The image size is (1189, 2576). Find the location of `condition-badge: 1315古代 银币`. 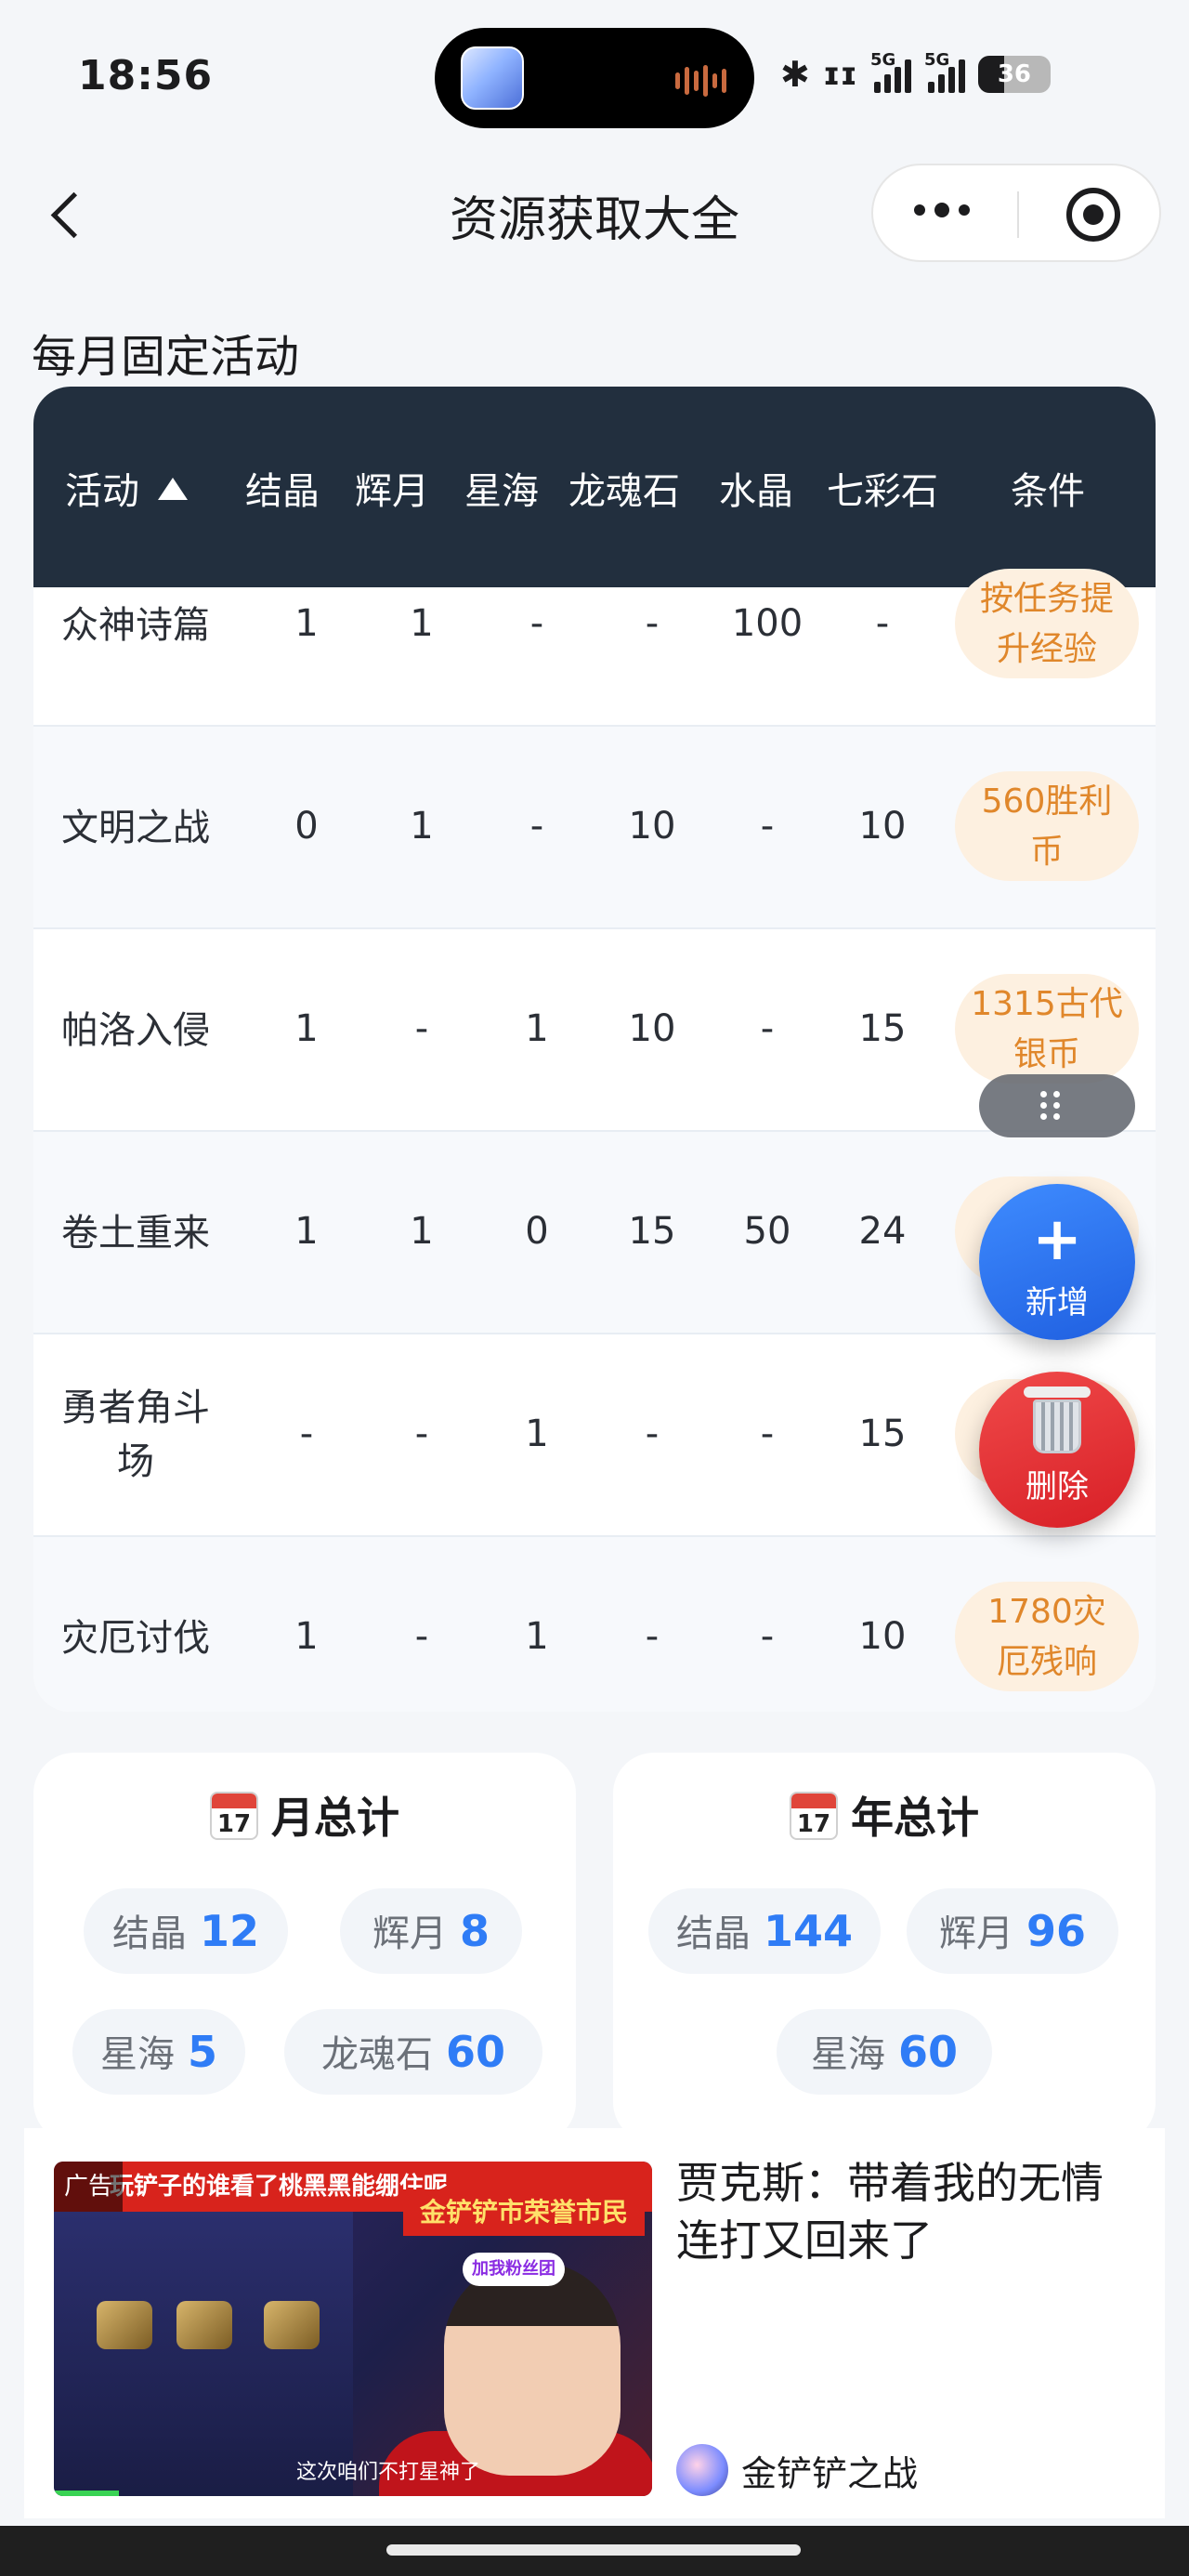

condition-badge: 1315古代 银币 is located at coordinates (1047, 1029).